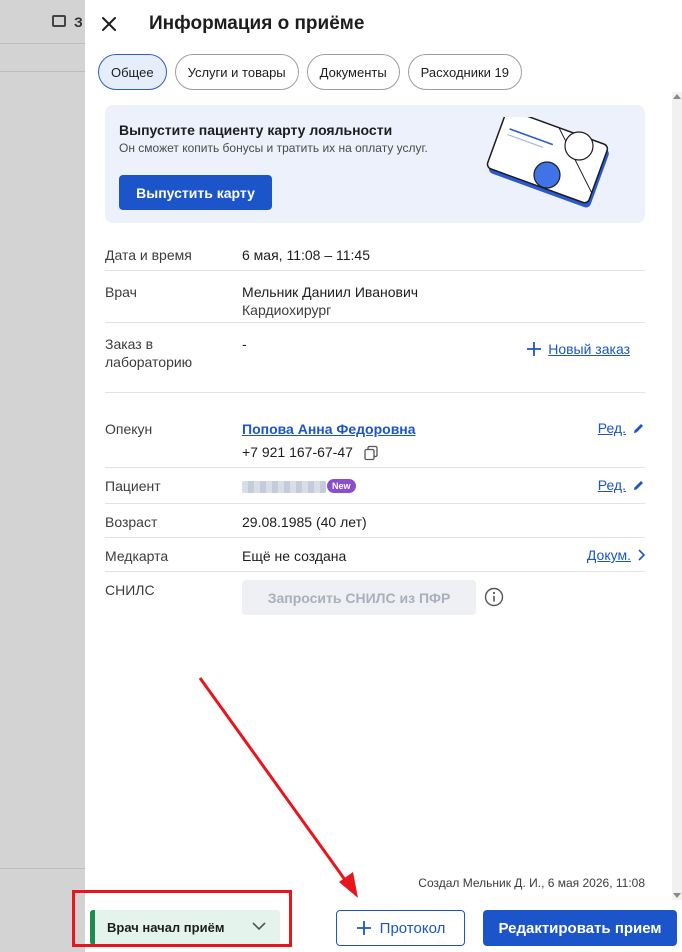  I want to click on row-patient: Пациент New Ред., so click(375, 486).